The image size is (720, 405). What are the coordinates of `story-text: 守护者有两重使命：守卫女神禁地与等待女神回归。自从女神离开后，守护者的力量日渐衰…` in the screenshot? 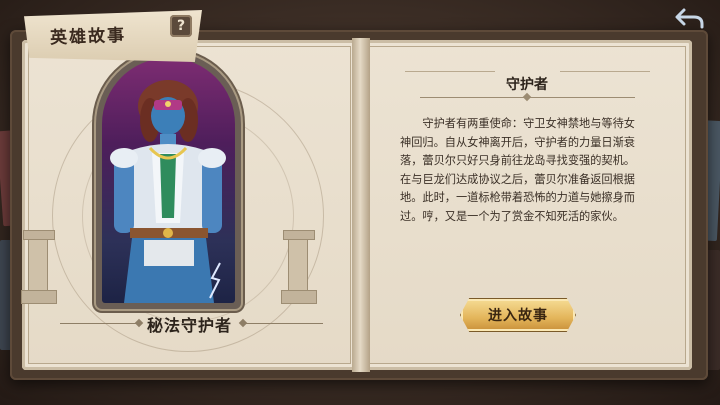 It's located at (517, 170).